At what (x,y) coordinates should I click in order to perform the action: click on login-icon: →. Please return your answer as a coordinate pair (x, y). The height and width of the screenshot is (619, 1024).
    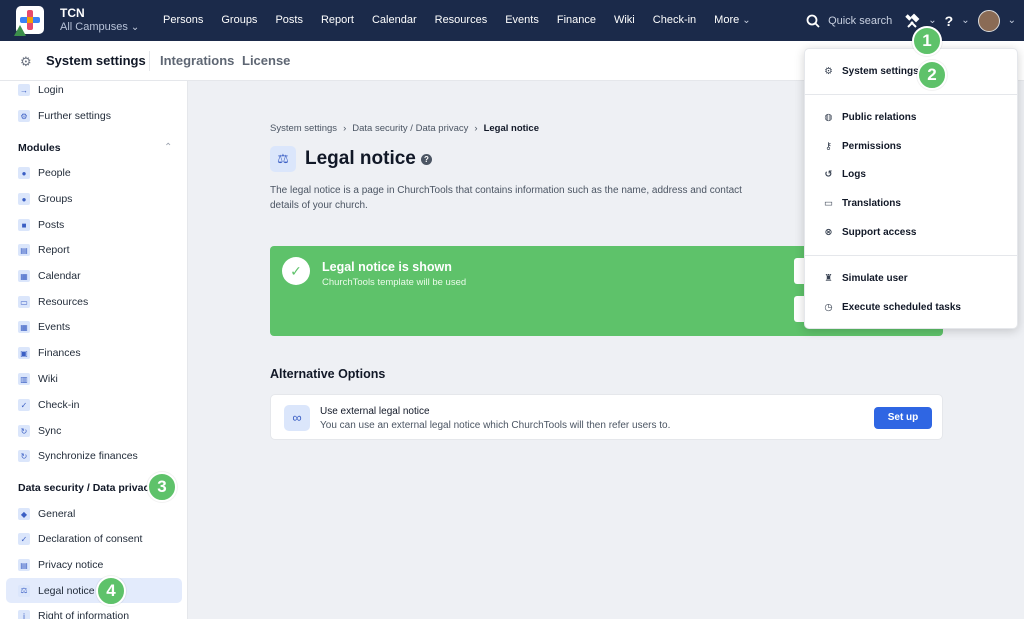
    Looking at the image, I should click on (24, 90).